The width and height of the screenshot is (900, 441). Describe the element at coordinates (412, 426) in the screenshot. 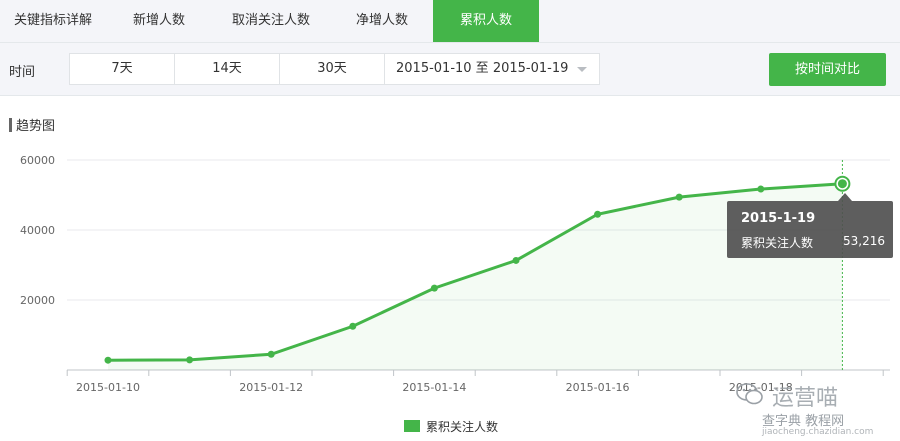

I see `legend-swatch` at that location.